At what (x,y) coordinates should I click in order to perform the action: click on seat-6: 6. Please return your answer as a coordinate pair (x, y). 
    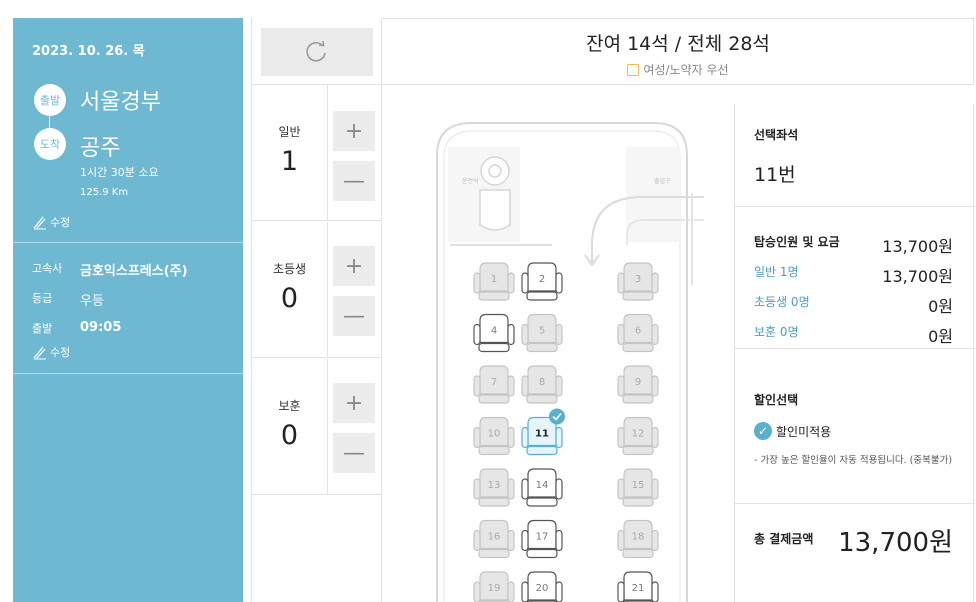
    Looking at the image, I should click on (638, 333).